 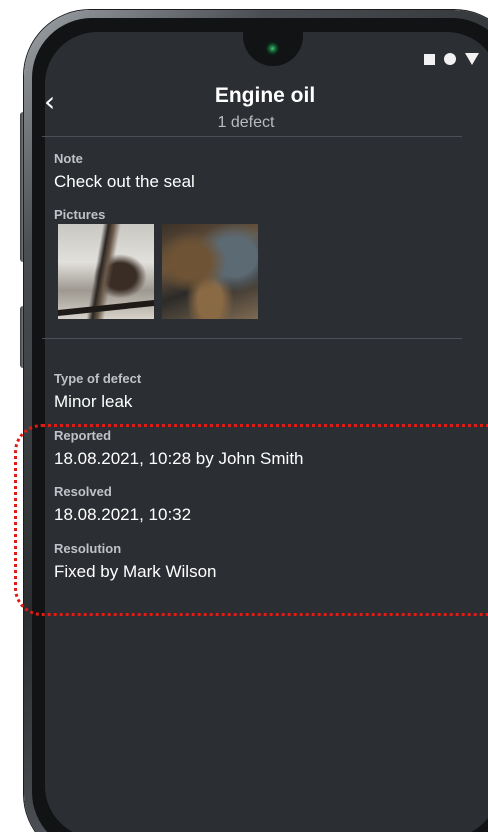 What do you see at coordinates (83, 435) in the screenshot?
I see `reported-label: Reported` at bounding box center [83, 435].